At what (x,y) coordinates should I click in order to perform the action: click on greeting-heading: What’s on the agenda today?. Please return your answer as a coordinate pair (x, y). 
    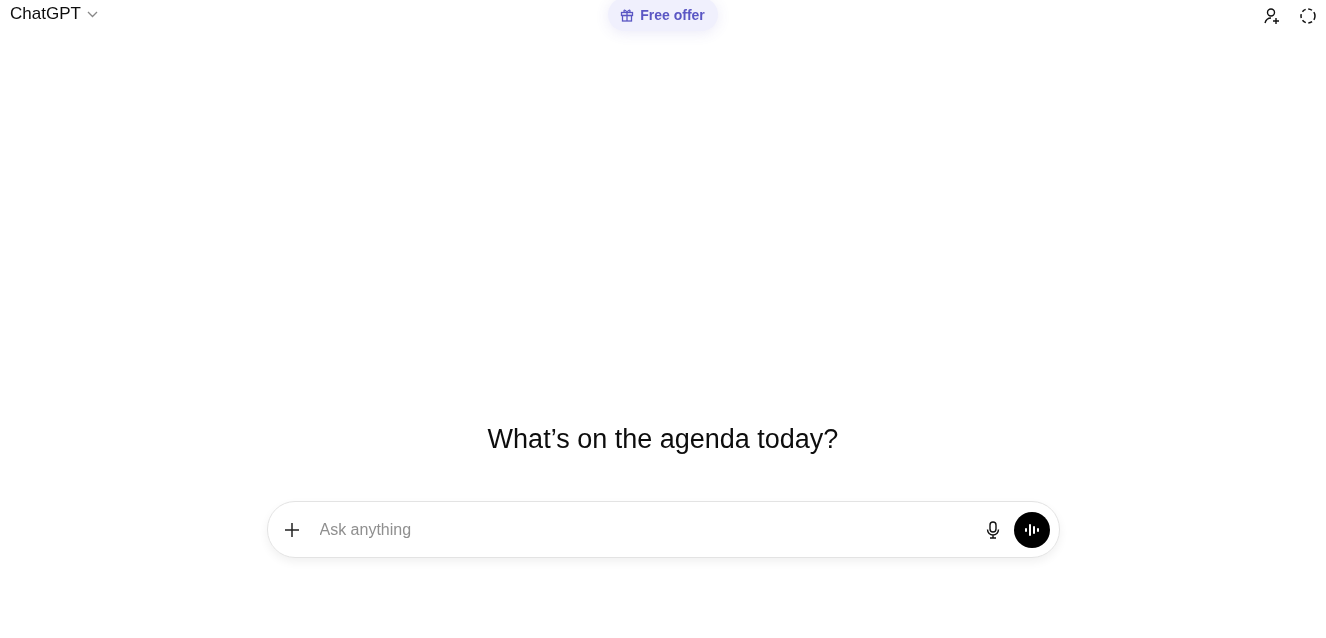
    Looking at the image, I should click on (663, 439).